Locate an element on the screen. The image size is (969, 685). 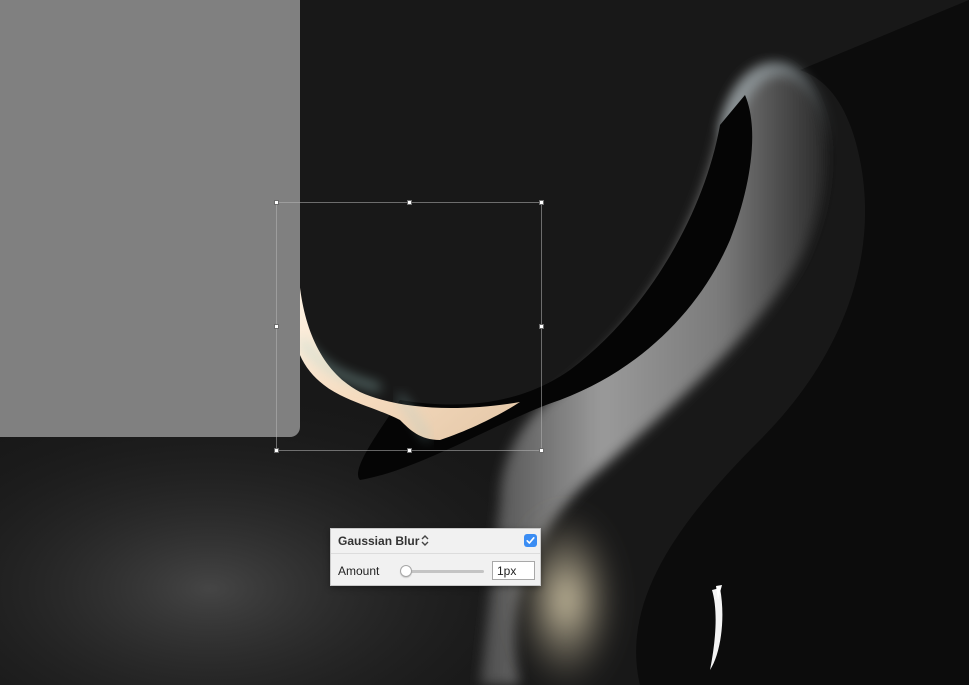
effect-enabled-checkbox is located at coordinates (530, 540).